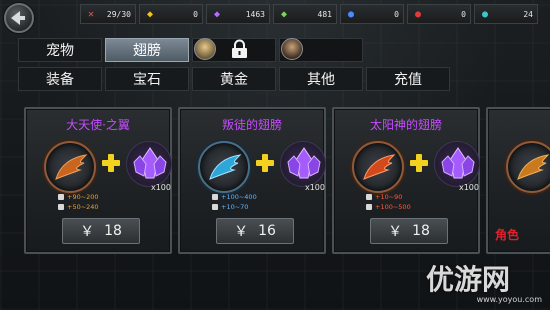  I want to click on tab-gold: 黄金, so click(234, 79).